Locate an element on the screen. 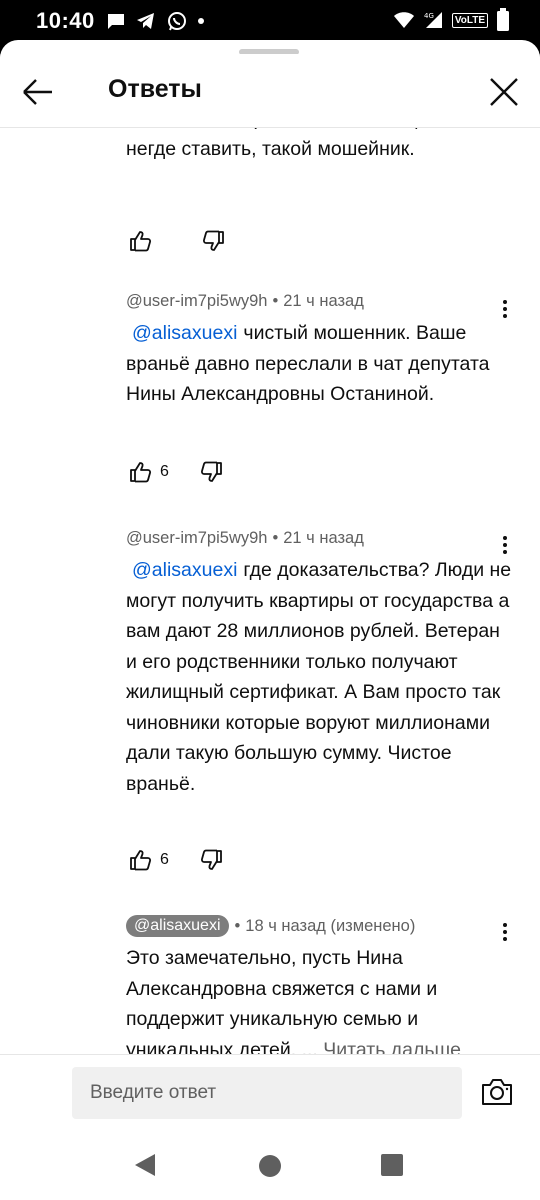 The height and width of the screenshot is (1200, 540). telegram-icon is located at coordinates (145, 21).